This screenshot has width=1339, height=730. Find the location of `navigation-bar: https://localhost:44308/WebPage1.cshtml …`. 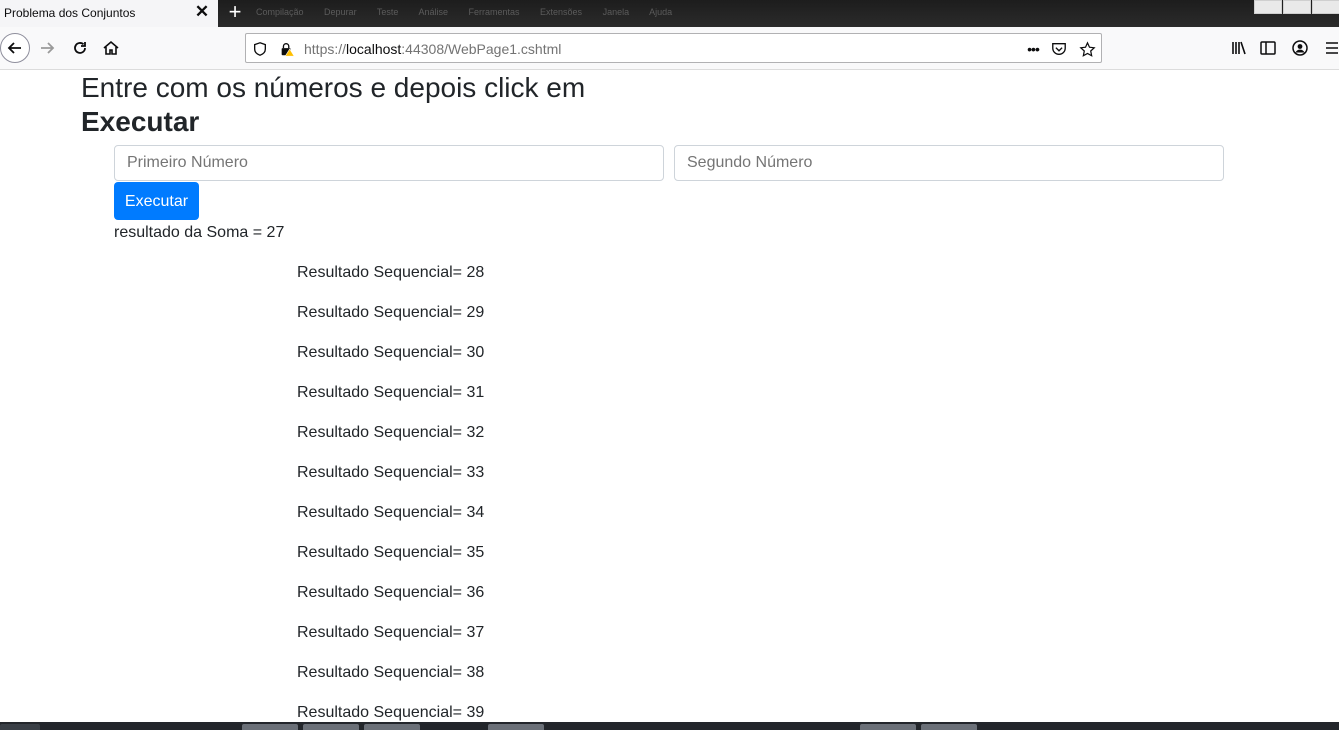

navigation-bar: https://localhost:44308/WebPage1.cshtml … is located at coordinates (669, 48).